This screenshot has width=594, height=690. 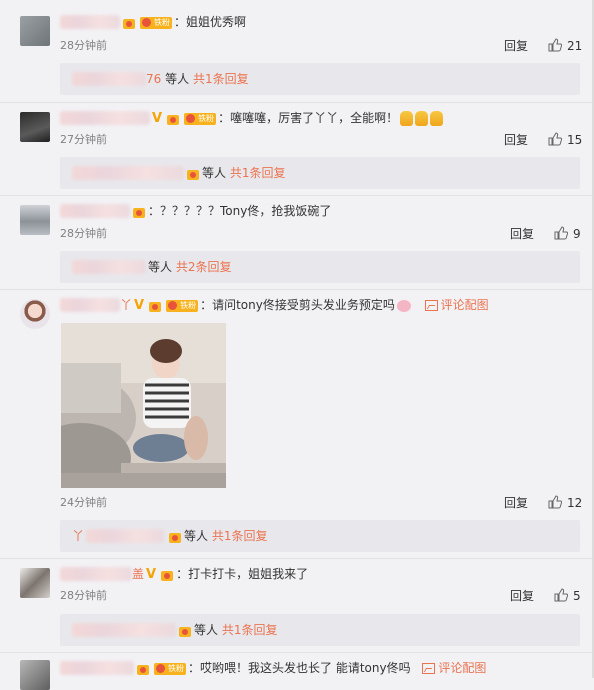 What do you see at coordinates (154, 79) in the screenshot?
I see `reply-name-suffix: 76` at bounding box center [154, 79].